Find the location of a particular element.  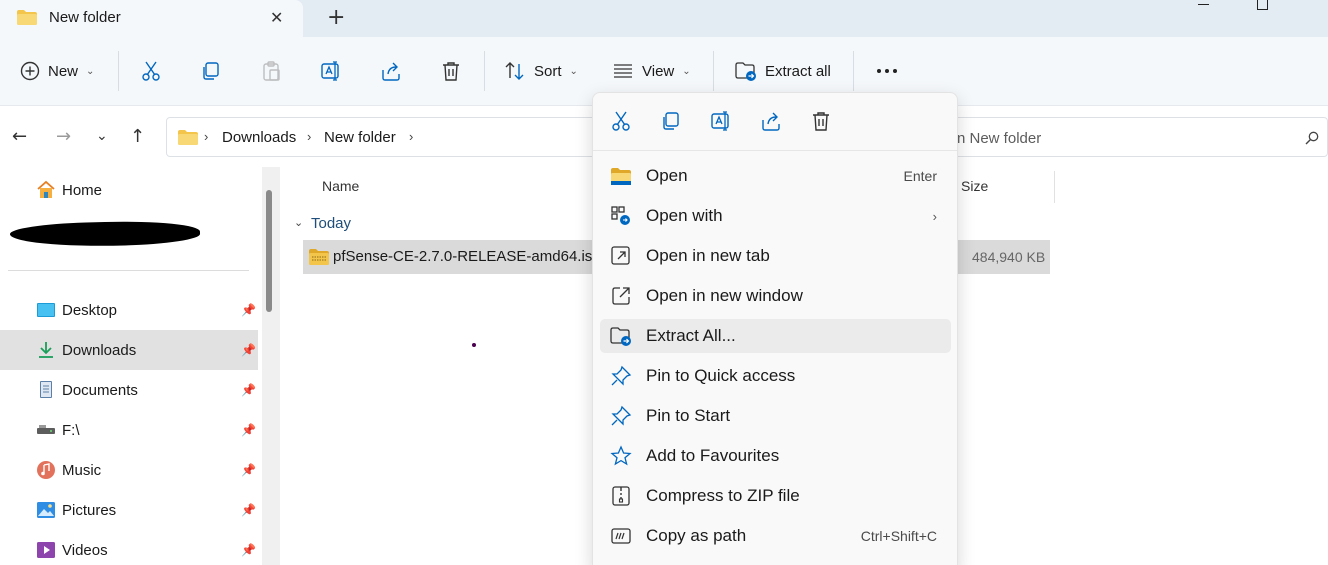

view-icon is located at coordinates (623, 71).